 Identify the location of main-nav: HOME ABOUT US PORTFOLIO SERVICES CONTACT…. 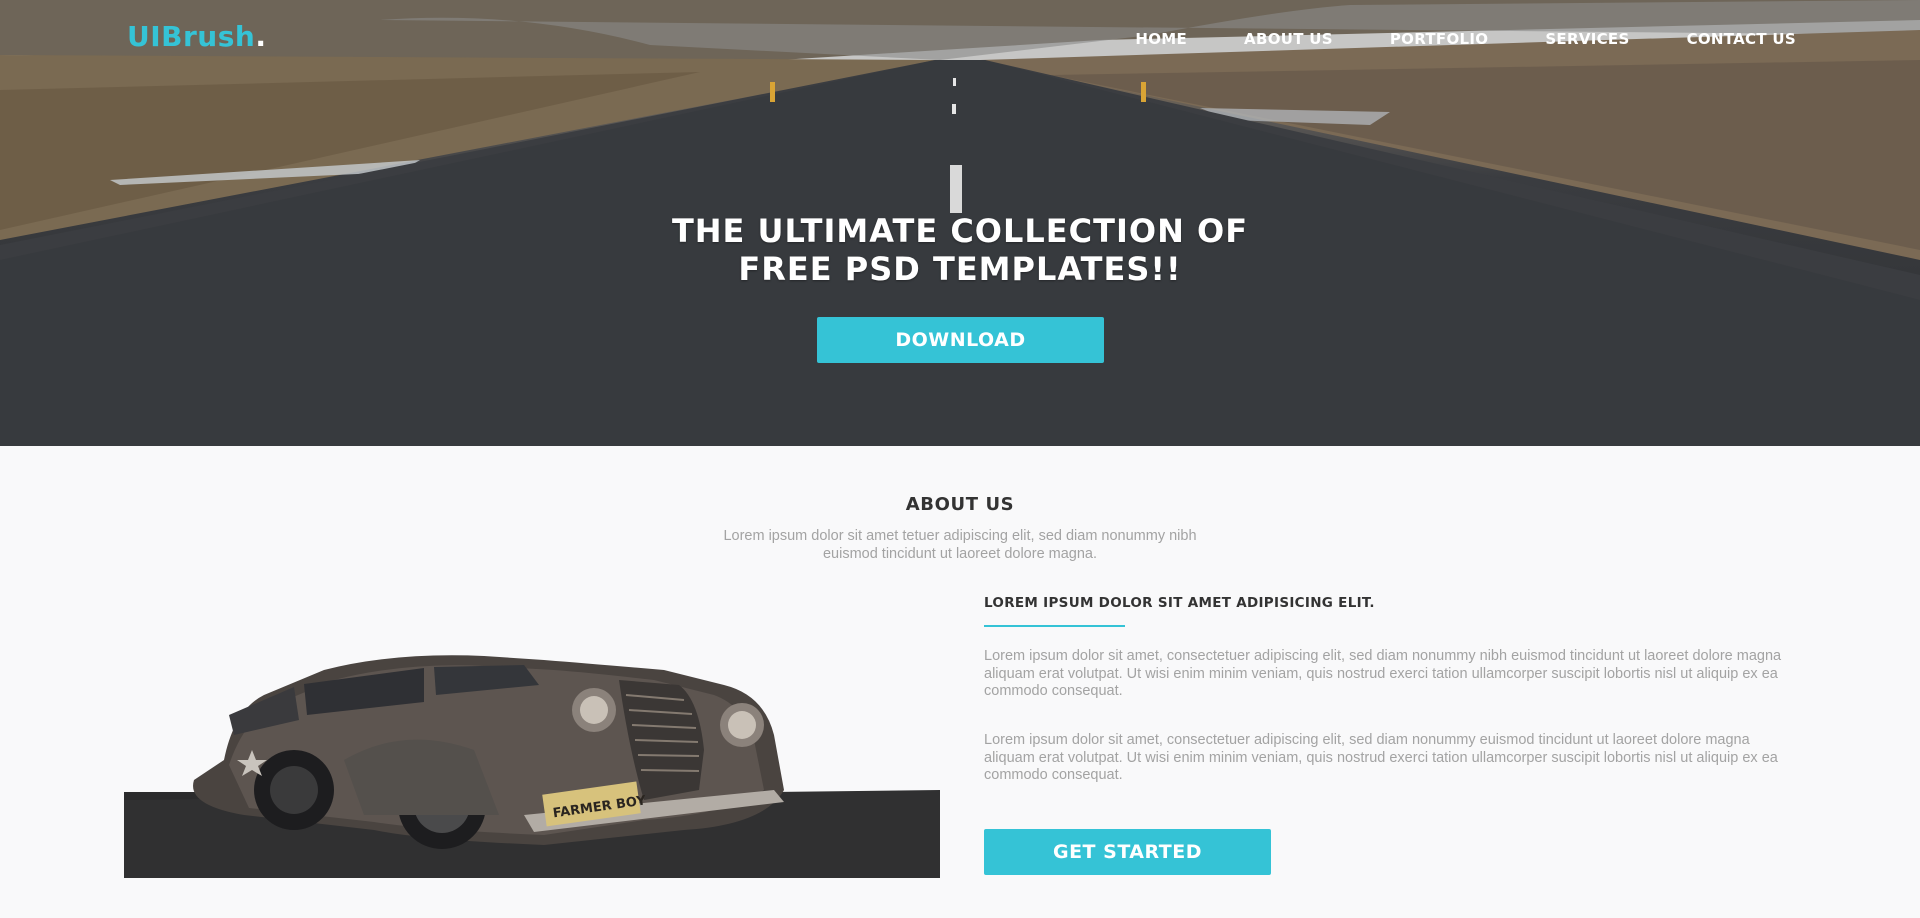
(1437, 39).